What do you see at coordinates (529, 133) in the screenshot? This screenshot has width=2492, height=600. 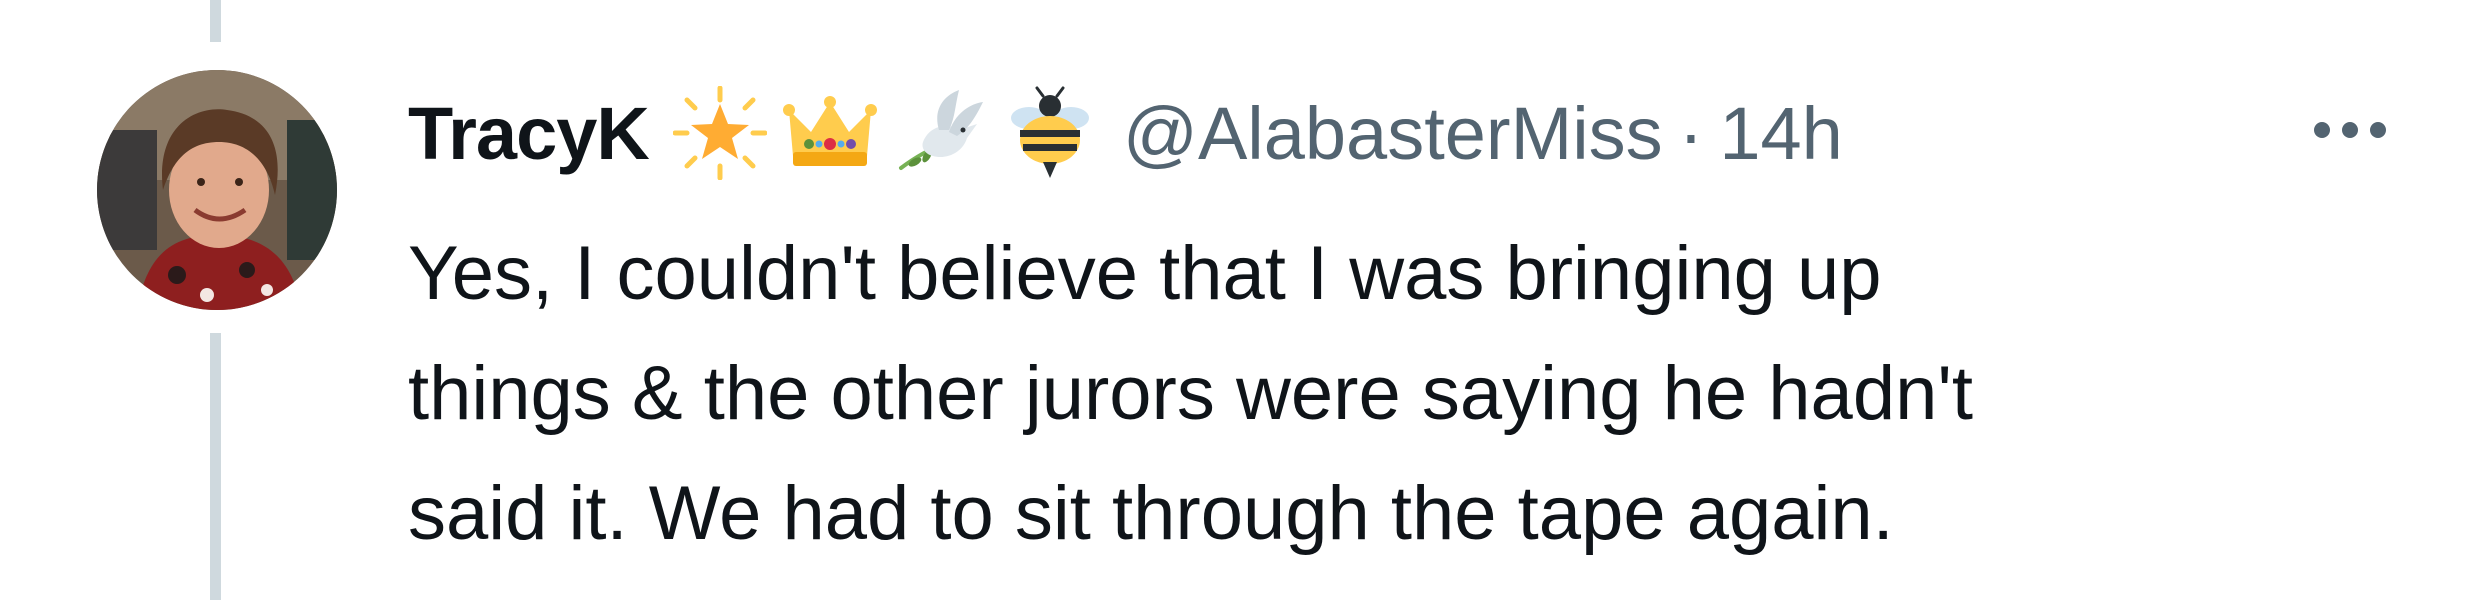 I see `display-name: TracyK` at bounding box center [529, 133].